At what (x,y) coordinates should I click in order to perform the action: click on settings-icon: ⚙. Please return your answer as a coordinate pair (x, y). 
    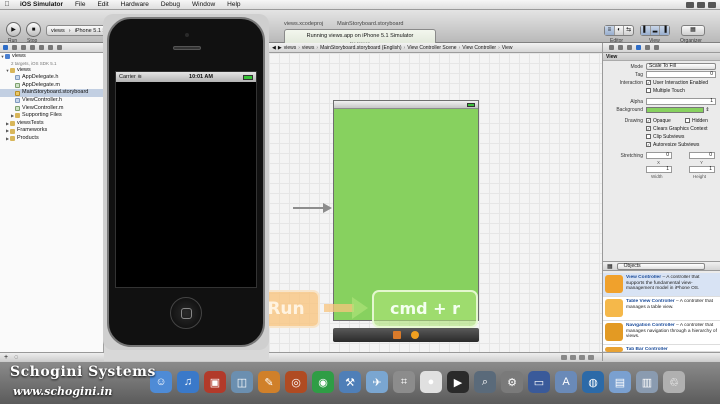
    Looking at the image, I should click on (512, 382).